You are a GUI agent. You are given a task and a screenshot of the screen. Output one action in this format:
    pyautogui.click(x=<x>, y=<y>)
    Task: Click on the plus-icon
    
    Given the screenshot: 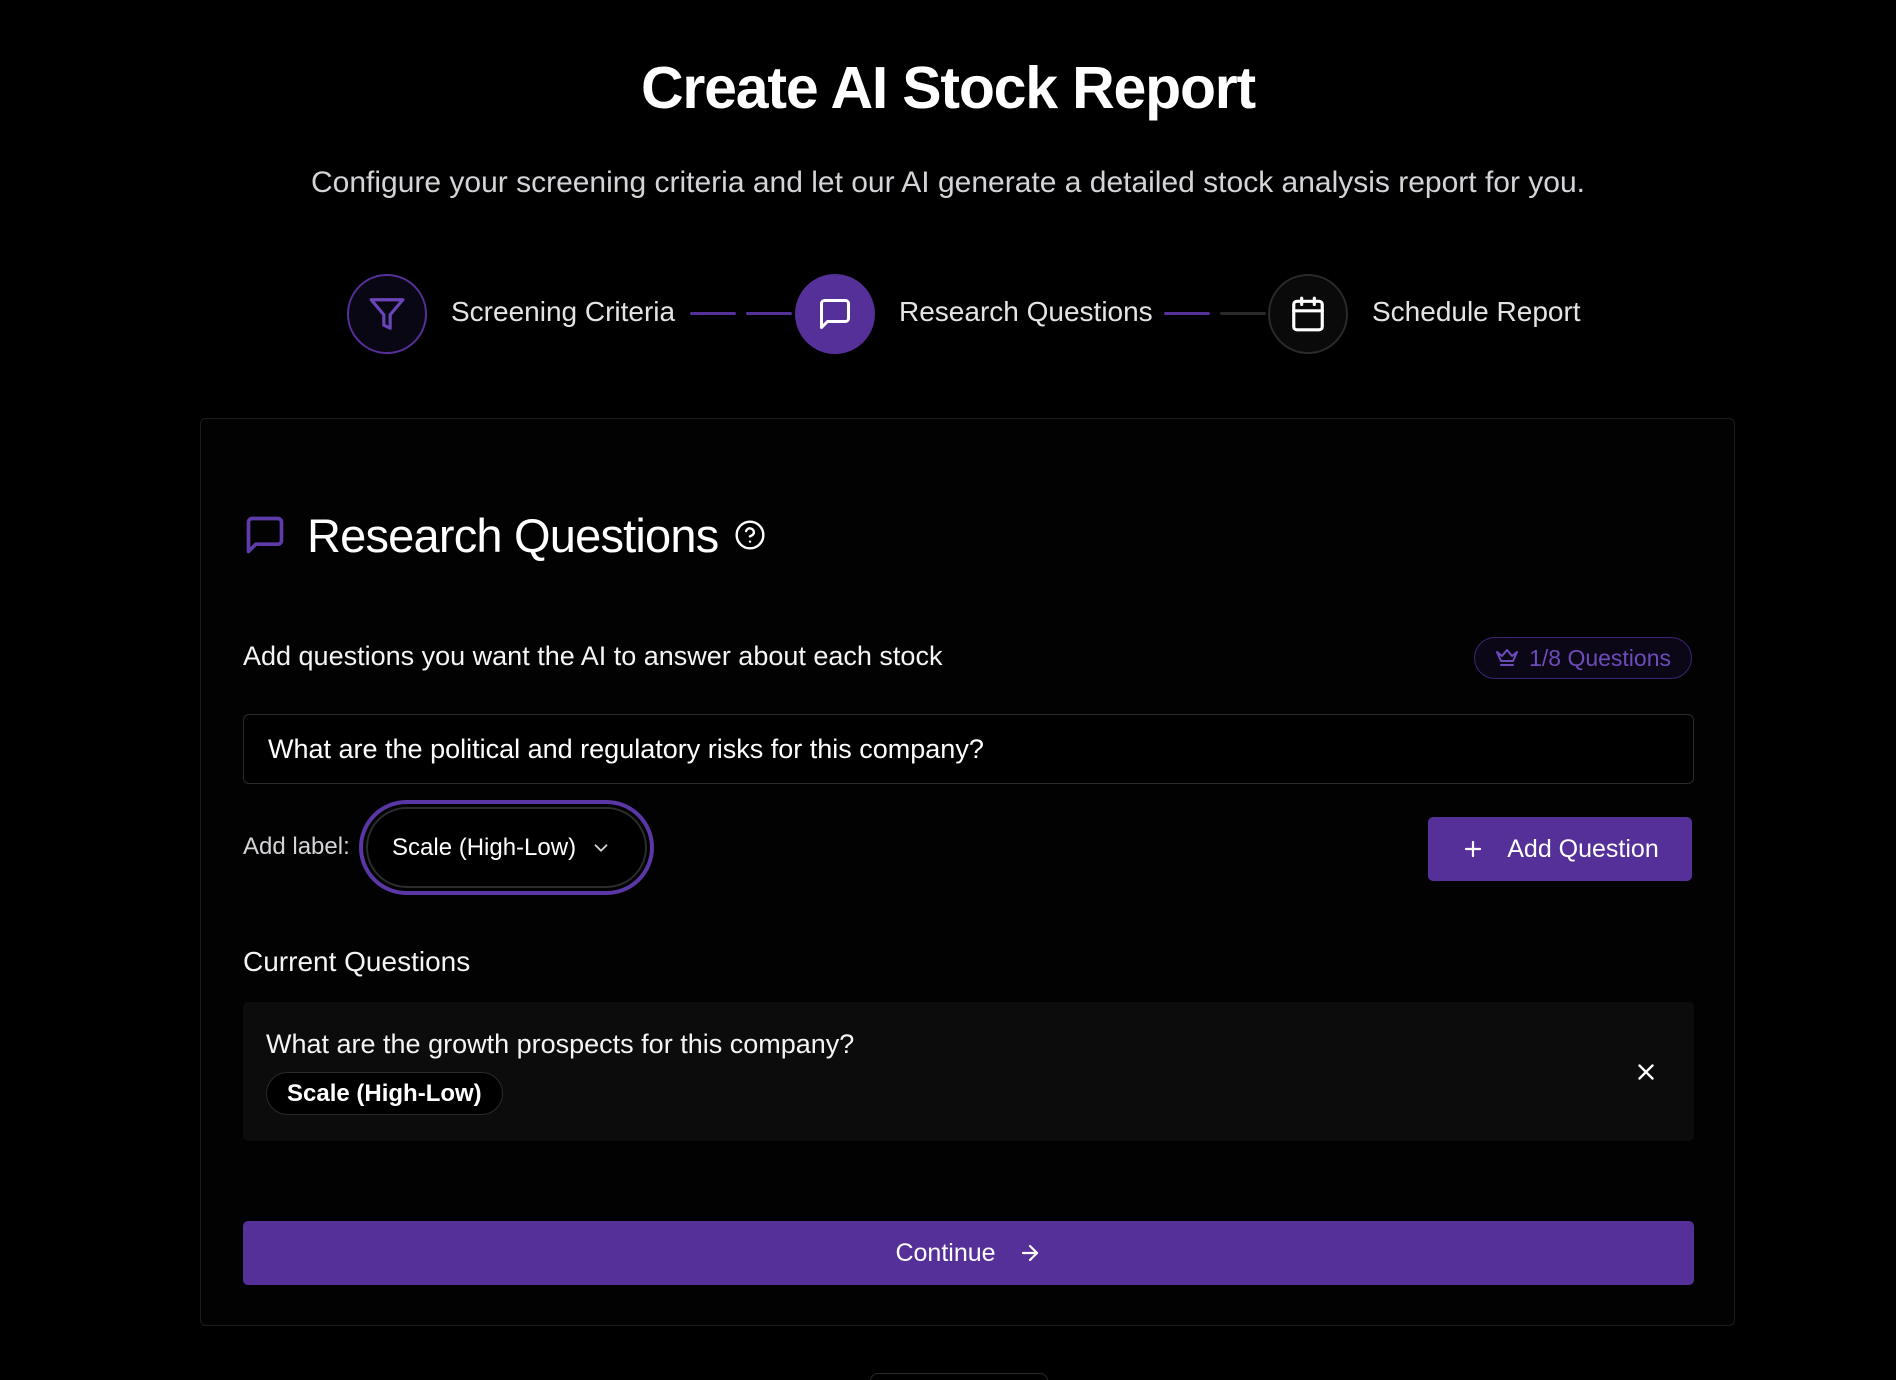 What is the action you would take?
    pyautogui.click(x=1473, y=849)
    